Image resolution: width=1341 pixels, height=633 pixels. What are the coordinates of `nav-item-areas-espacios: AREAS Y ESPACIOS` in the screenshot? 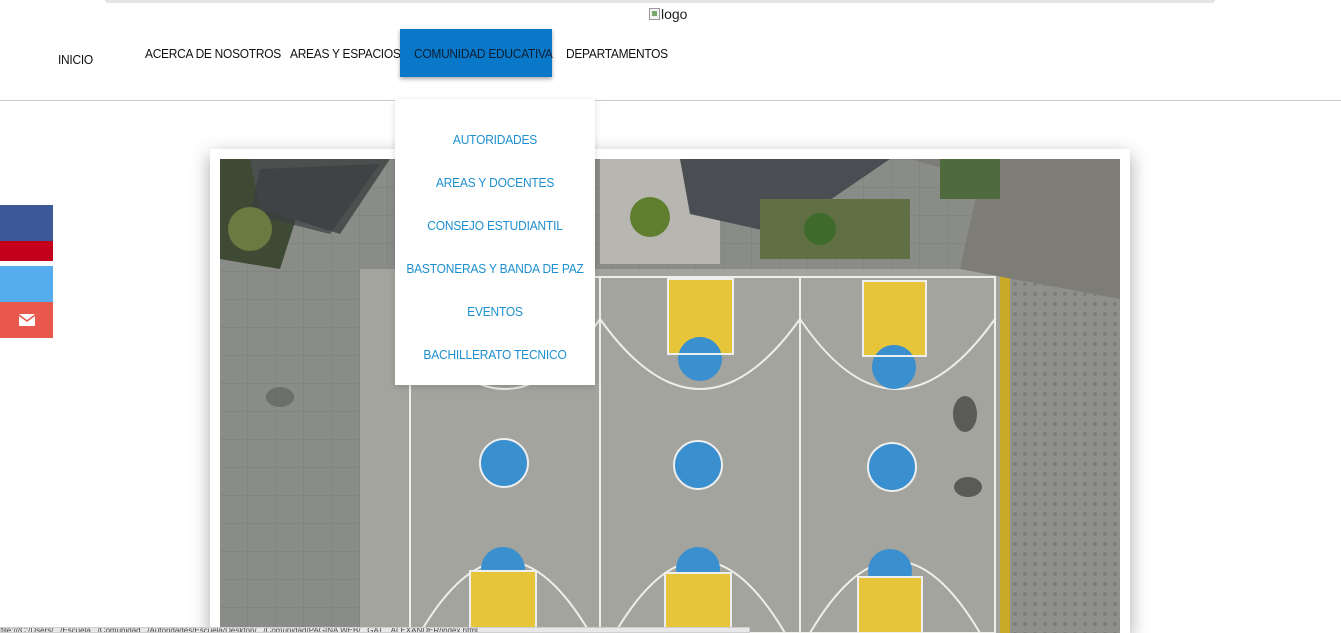 It's located at (345, 53).